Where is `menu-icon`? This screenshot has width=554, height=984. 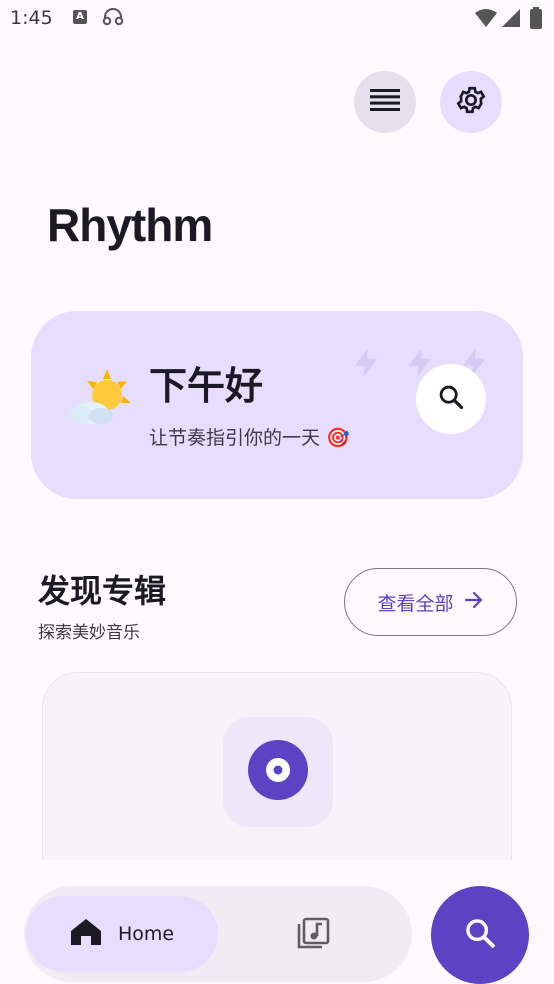 menu-icon is located at coordinates (385, 102).